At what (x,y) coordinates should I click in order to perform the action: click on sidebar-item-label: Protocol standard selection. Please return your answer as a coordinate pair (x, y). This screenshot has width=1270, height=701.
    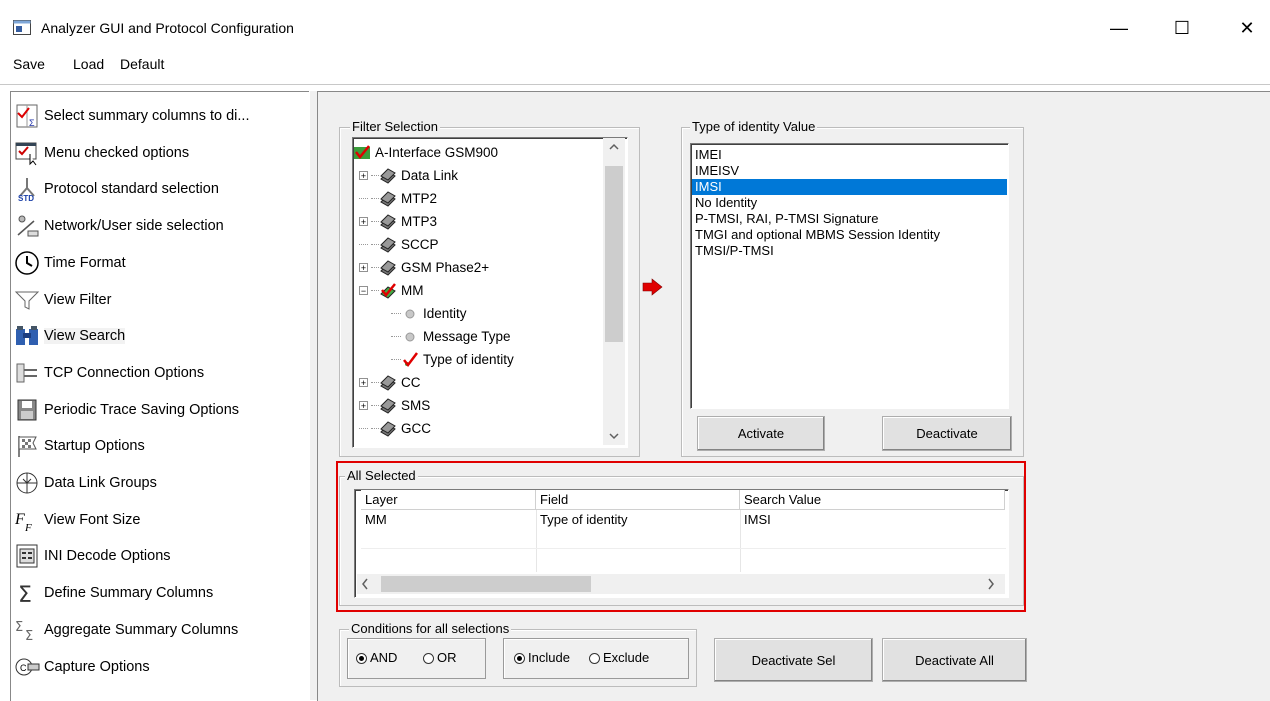
    Looking at the image, I should click on (131, 189).